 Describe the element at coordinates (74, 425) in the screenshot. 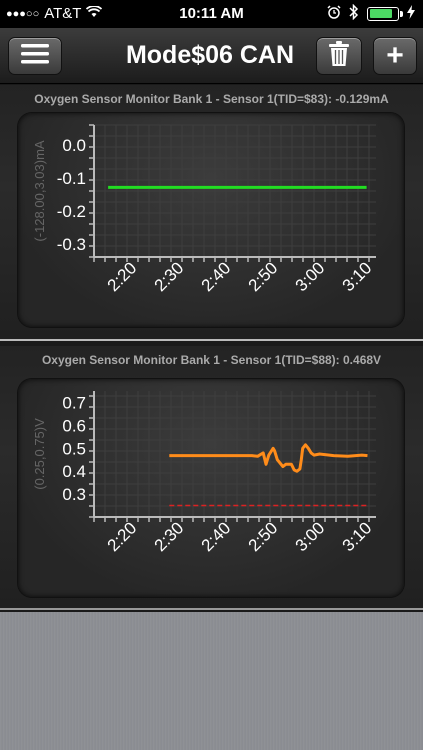

I see `y-tick-label: 0.6` at that location.